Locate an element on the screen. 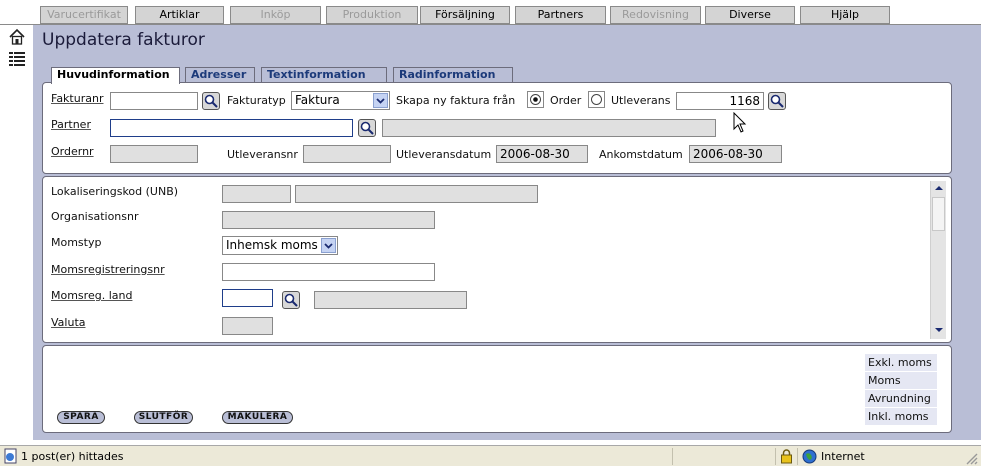  scroll-down-icon is located at coordinates (939, 330).